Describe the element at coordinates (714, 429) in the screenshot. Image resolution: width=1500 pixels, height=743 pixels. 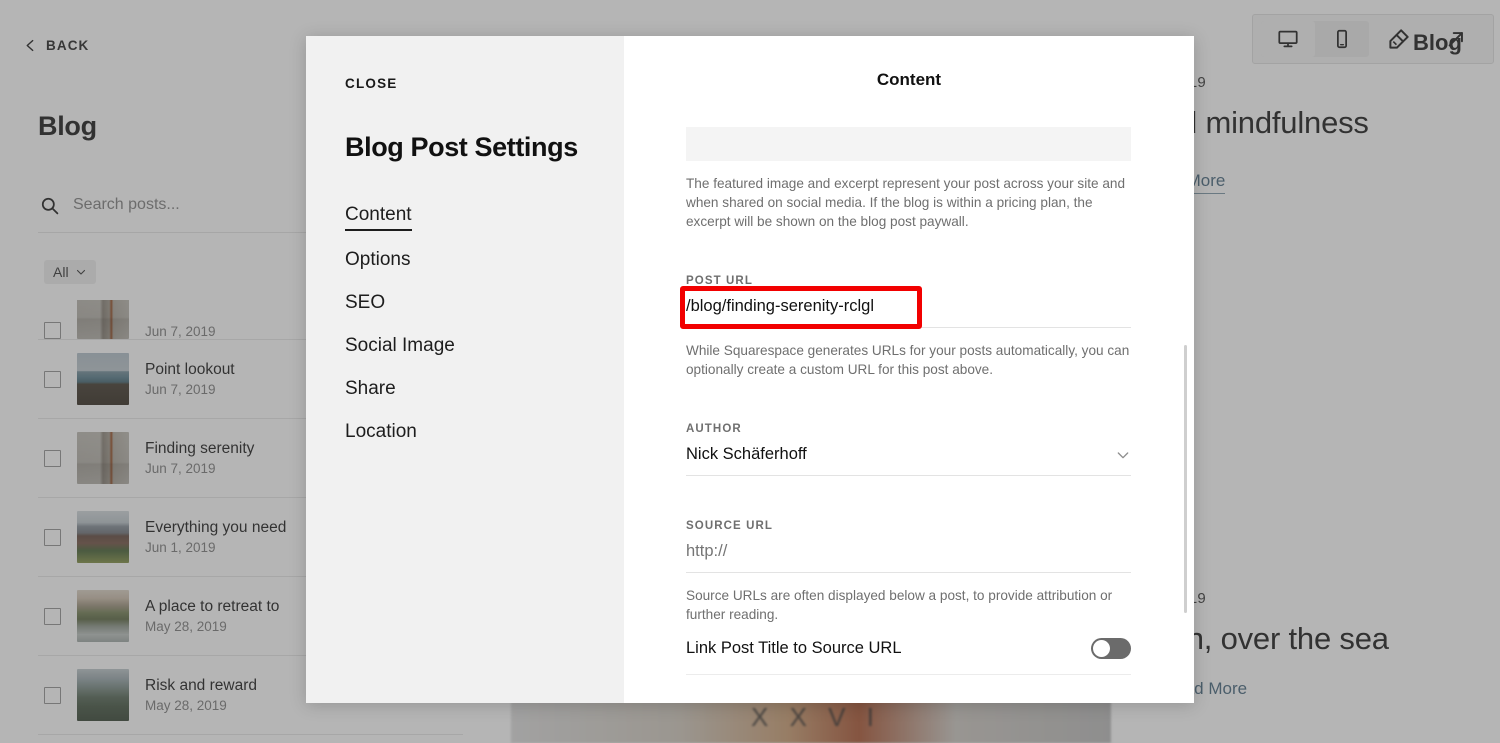
I see `author-label: AUTHOR` at that location.